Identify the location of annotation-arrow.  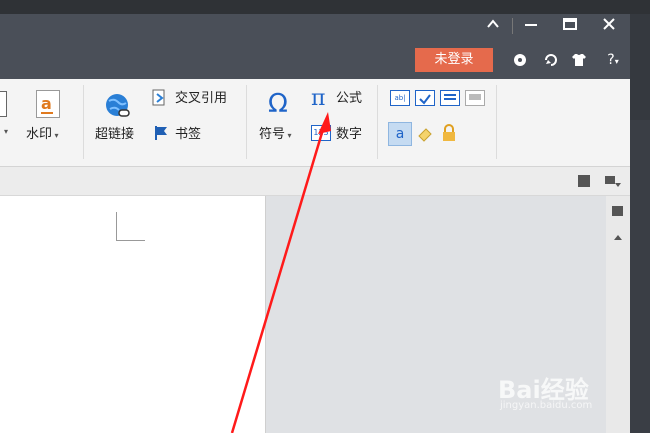
(280, 272).